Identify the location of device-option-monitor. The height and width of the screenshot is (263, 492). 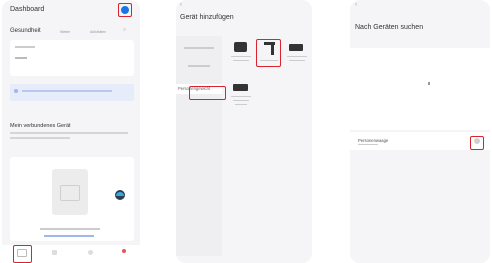
(241, 97).